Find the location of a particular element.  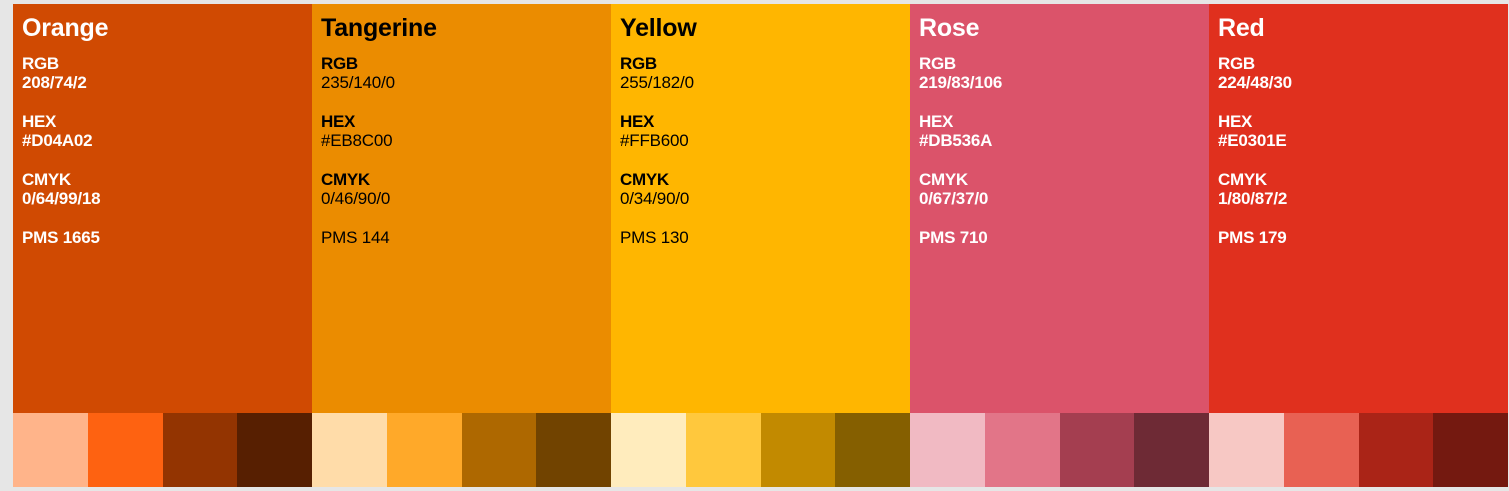

cmyk-spec: CMYK 1/80/87/2 is located at coordinates (1363, 189).